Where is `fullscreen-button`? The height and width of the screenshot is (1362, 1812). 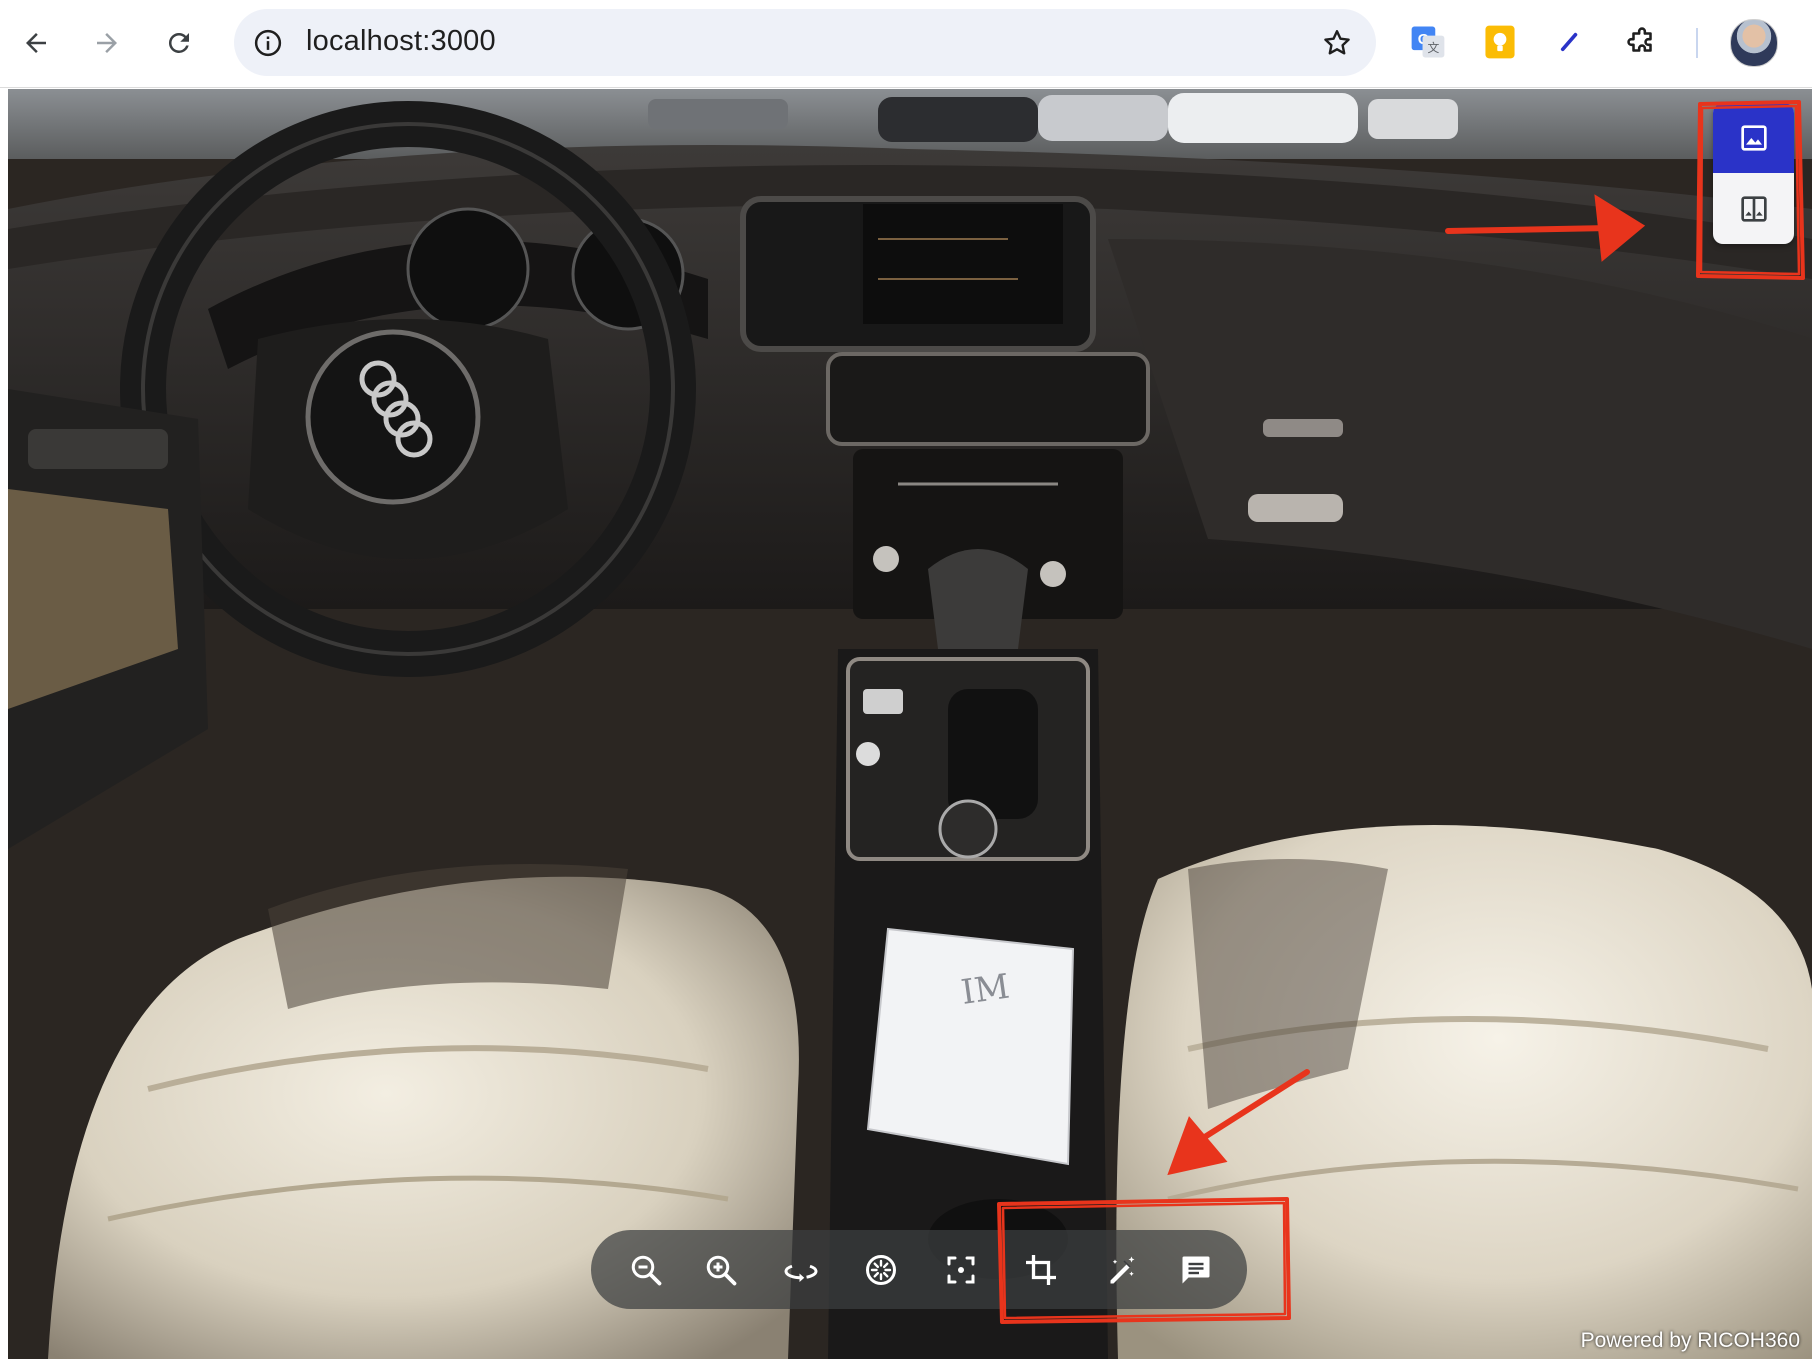 fullscreen-button is located at coordinates (961, 1270).